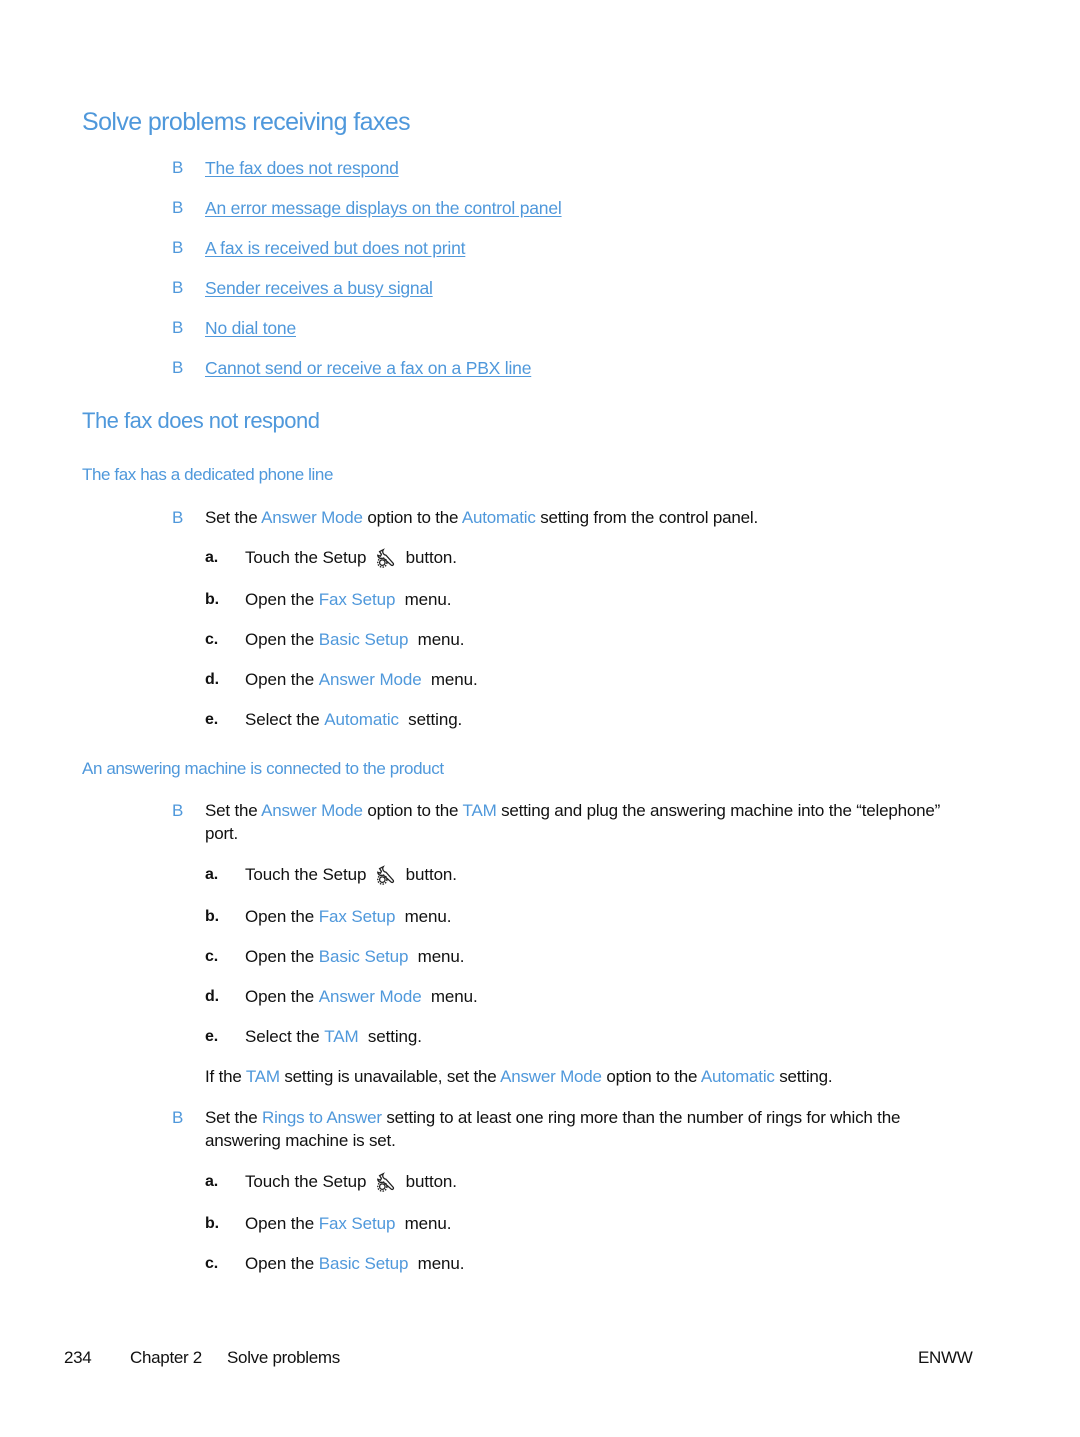  Describe the element at coordinates (945, 1357) in the screenshot. I see `locale-code: ENWW` at that location.